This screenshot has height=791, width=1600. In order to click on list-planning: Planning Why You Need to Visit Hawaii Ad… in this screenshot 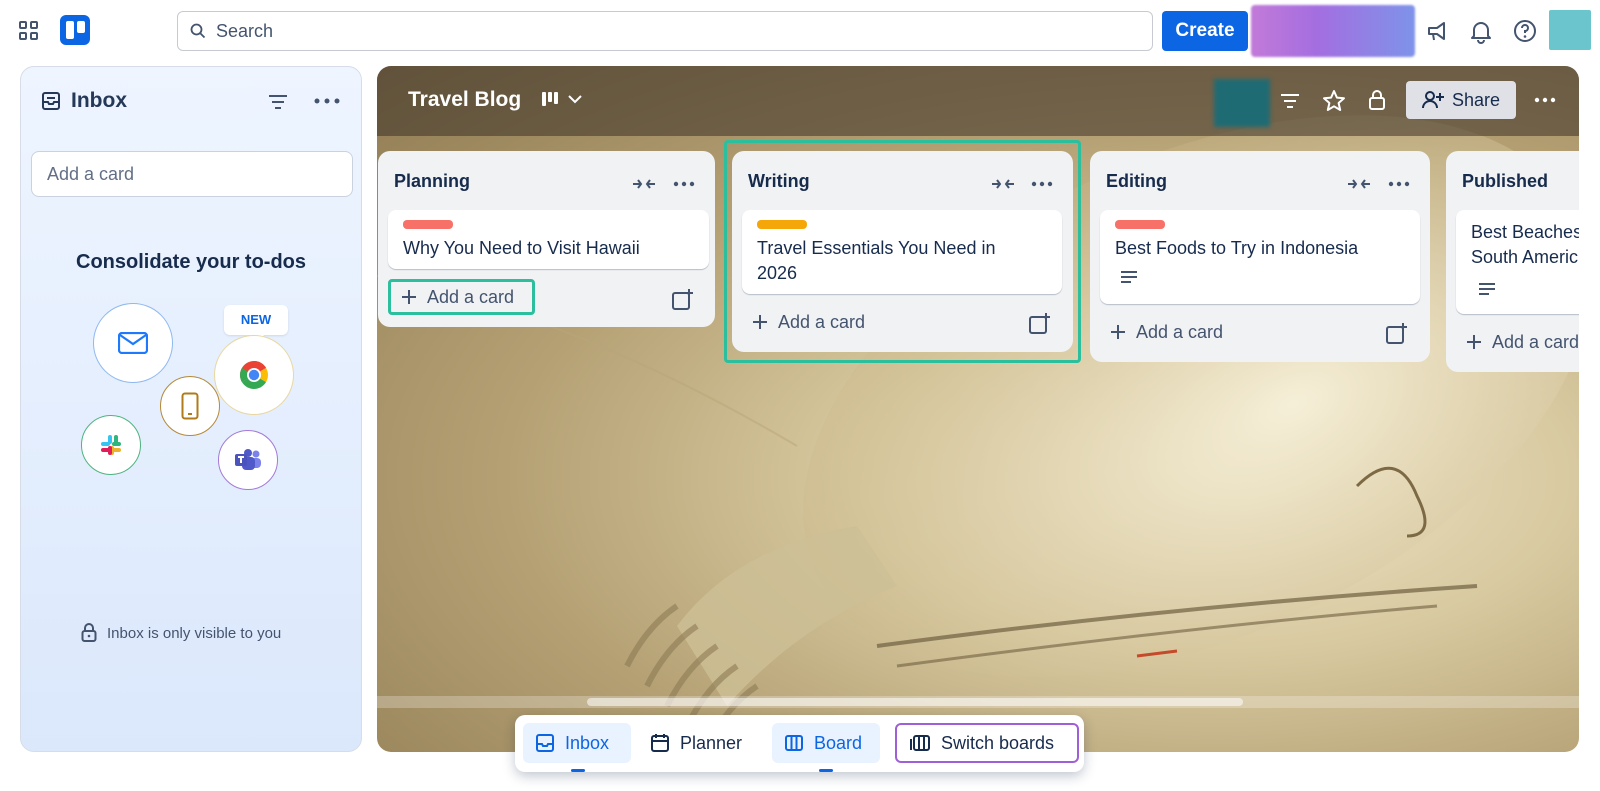, I will do `click(546, 239)`.